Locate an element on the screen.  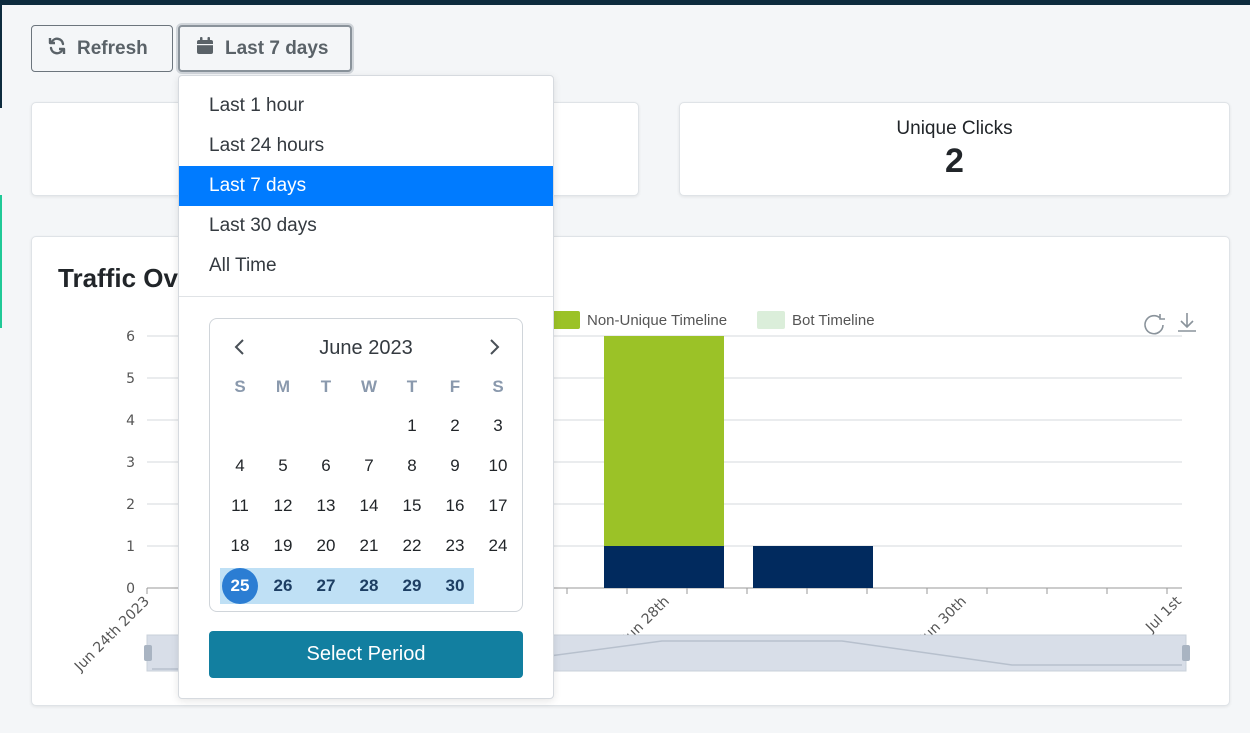
calendar-day: 24 is located at coordinates (498, 546).